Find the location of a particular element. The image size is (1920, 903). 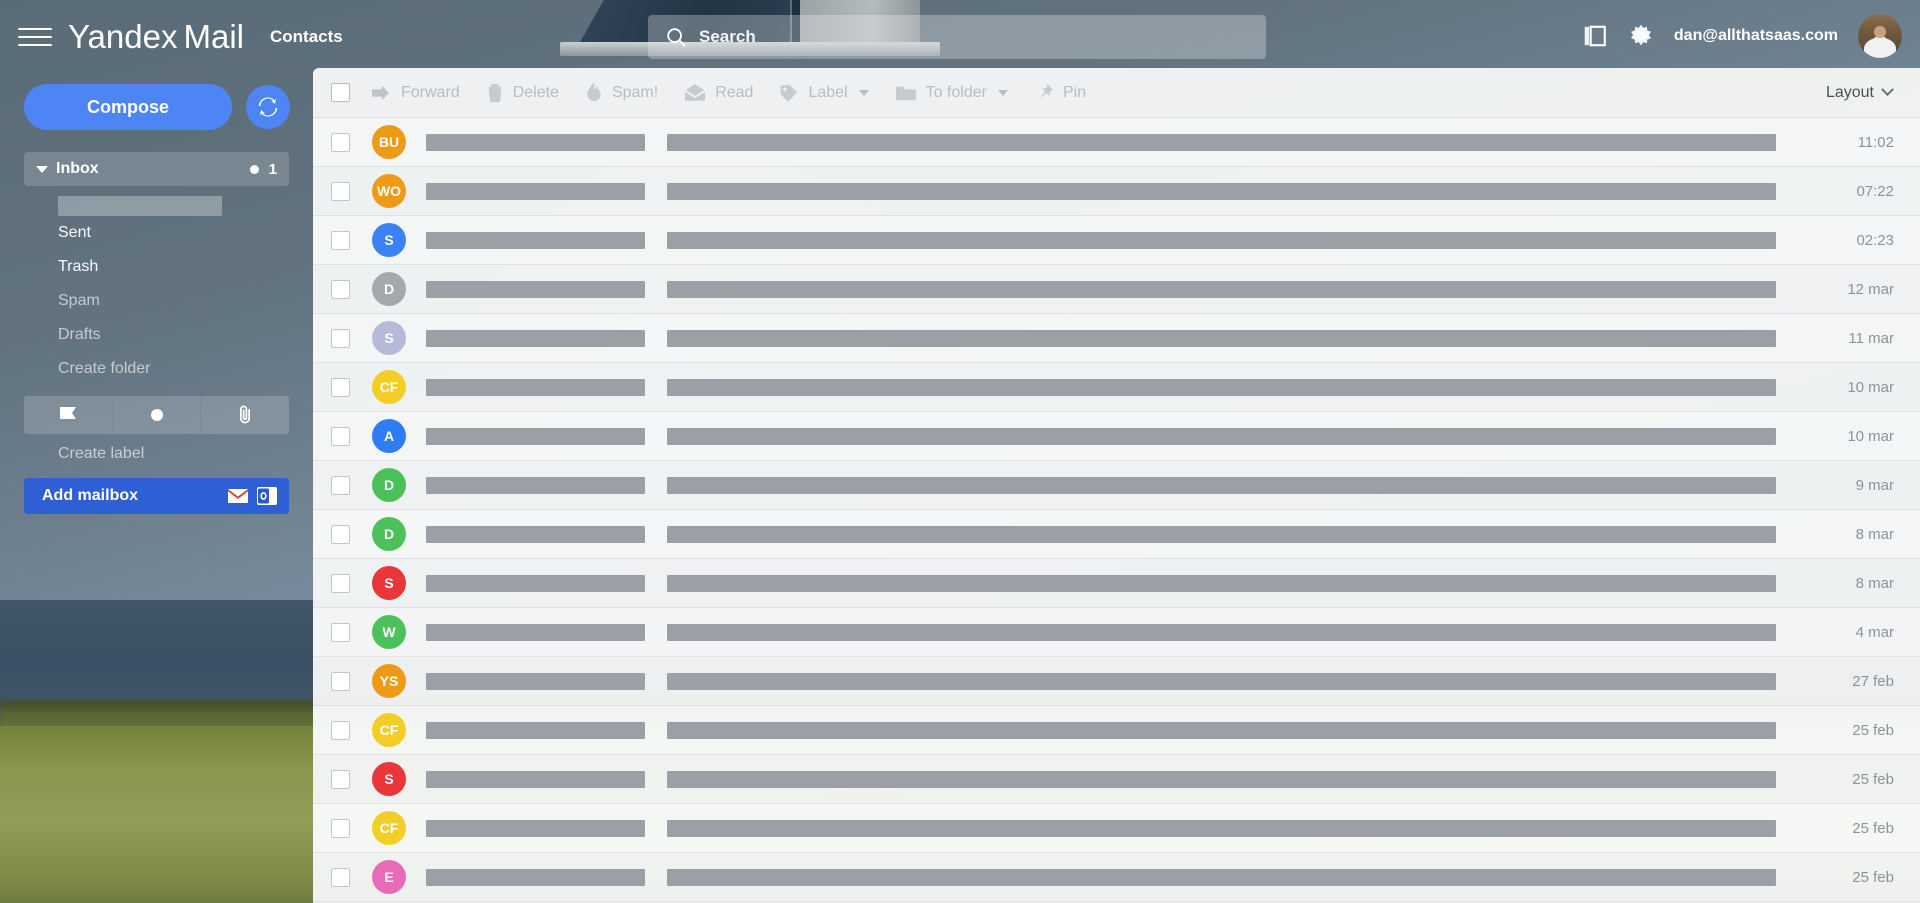

unread-filter-button is located at coordinates (157, 415).